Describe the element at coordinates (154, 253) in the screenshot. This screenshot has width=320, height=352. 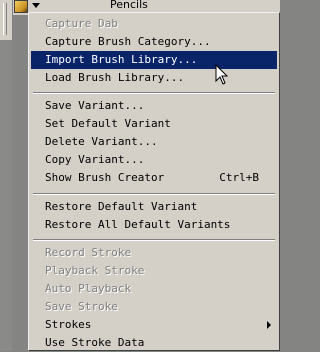
I see `menu-item-record-stroke: Record Stroke` at that location.